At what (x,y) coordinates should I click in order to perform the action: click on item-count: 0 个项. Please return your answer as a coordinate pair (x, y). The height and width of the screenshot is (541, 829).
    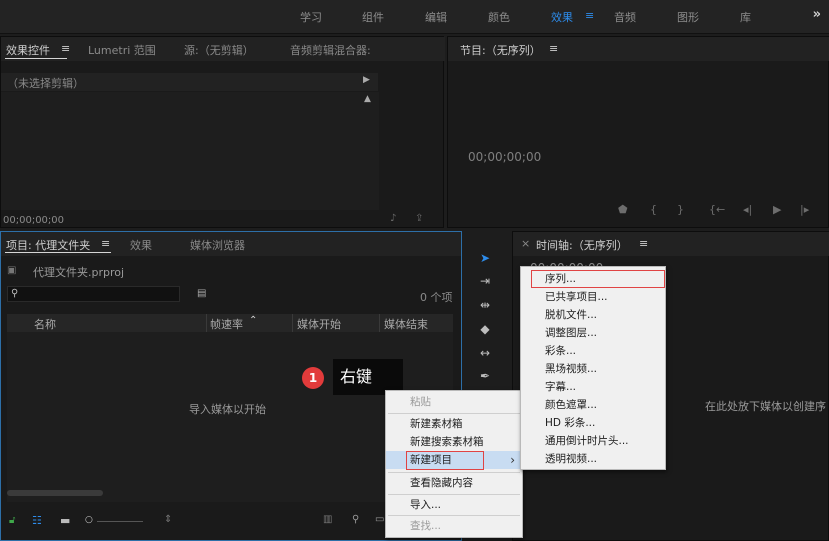
    Looking at the image, I should click on (436, 297).